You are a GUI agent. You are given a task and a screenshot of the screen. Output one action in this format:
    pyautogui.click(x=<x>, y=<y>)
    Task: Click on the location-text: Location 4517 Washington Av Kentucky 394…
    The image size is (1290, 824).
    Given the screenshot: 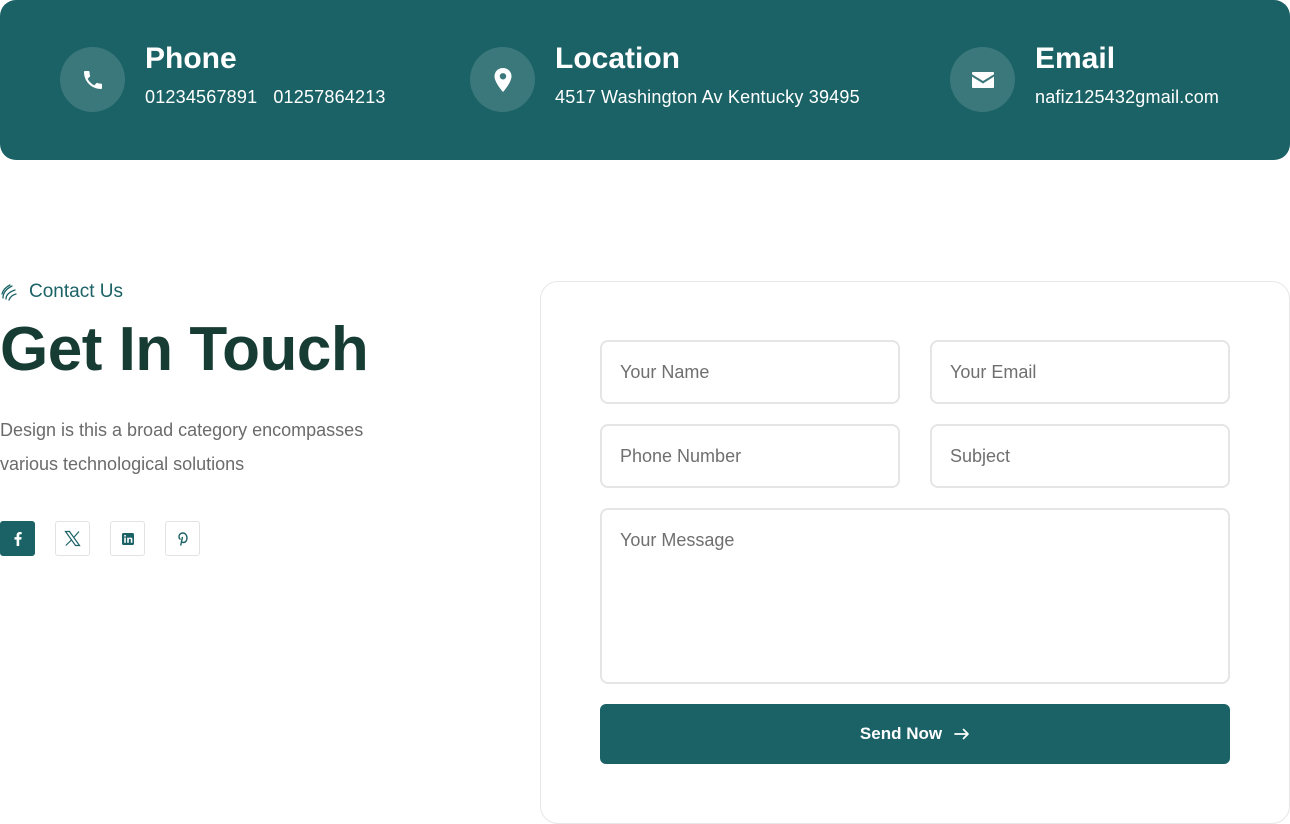 What is the action you would take?
    pyautogui.click(x=707, y=75)
    